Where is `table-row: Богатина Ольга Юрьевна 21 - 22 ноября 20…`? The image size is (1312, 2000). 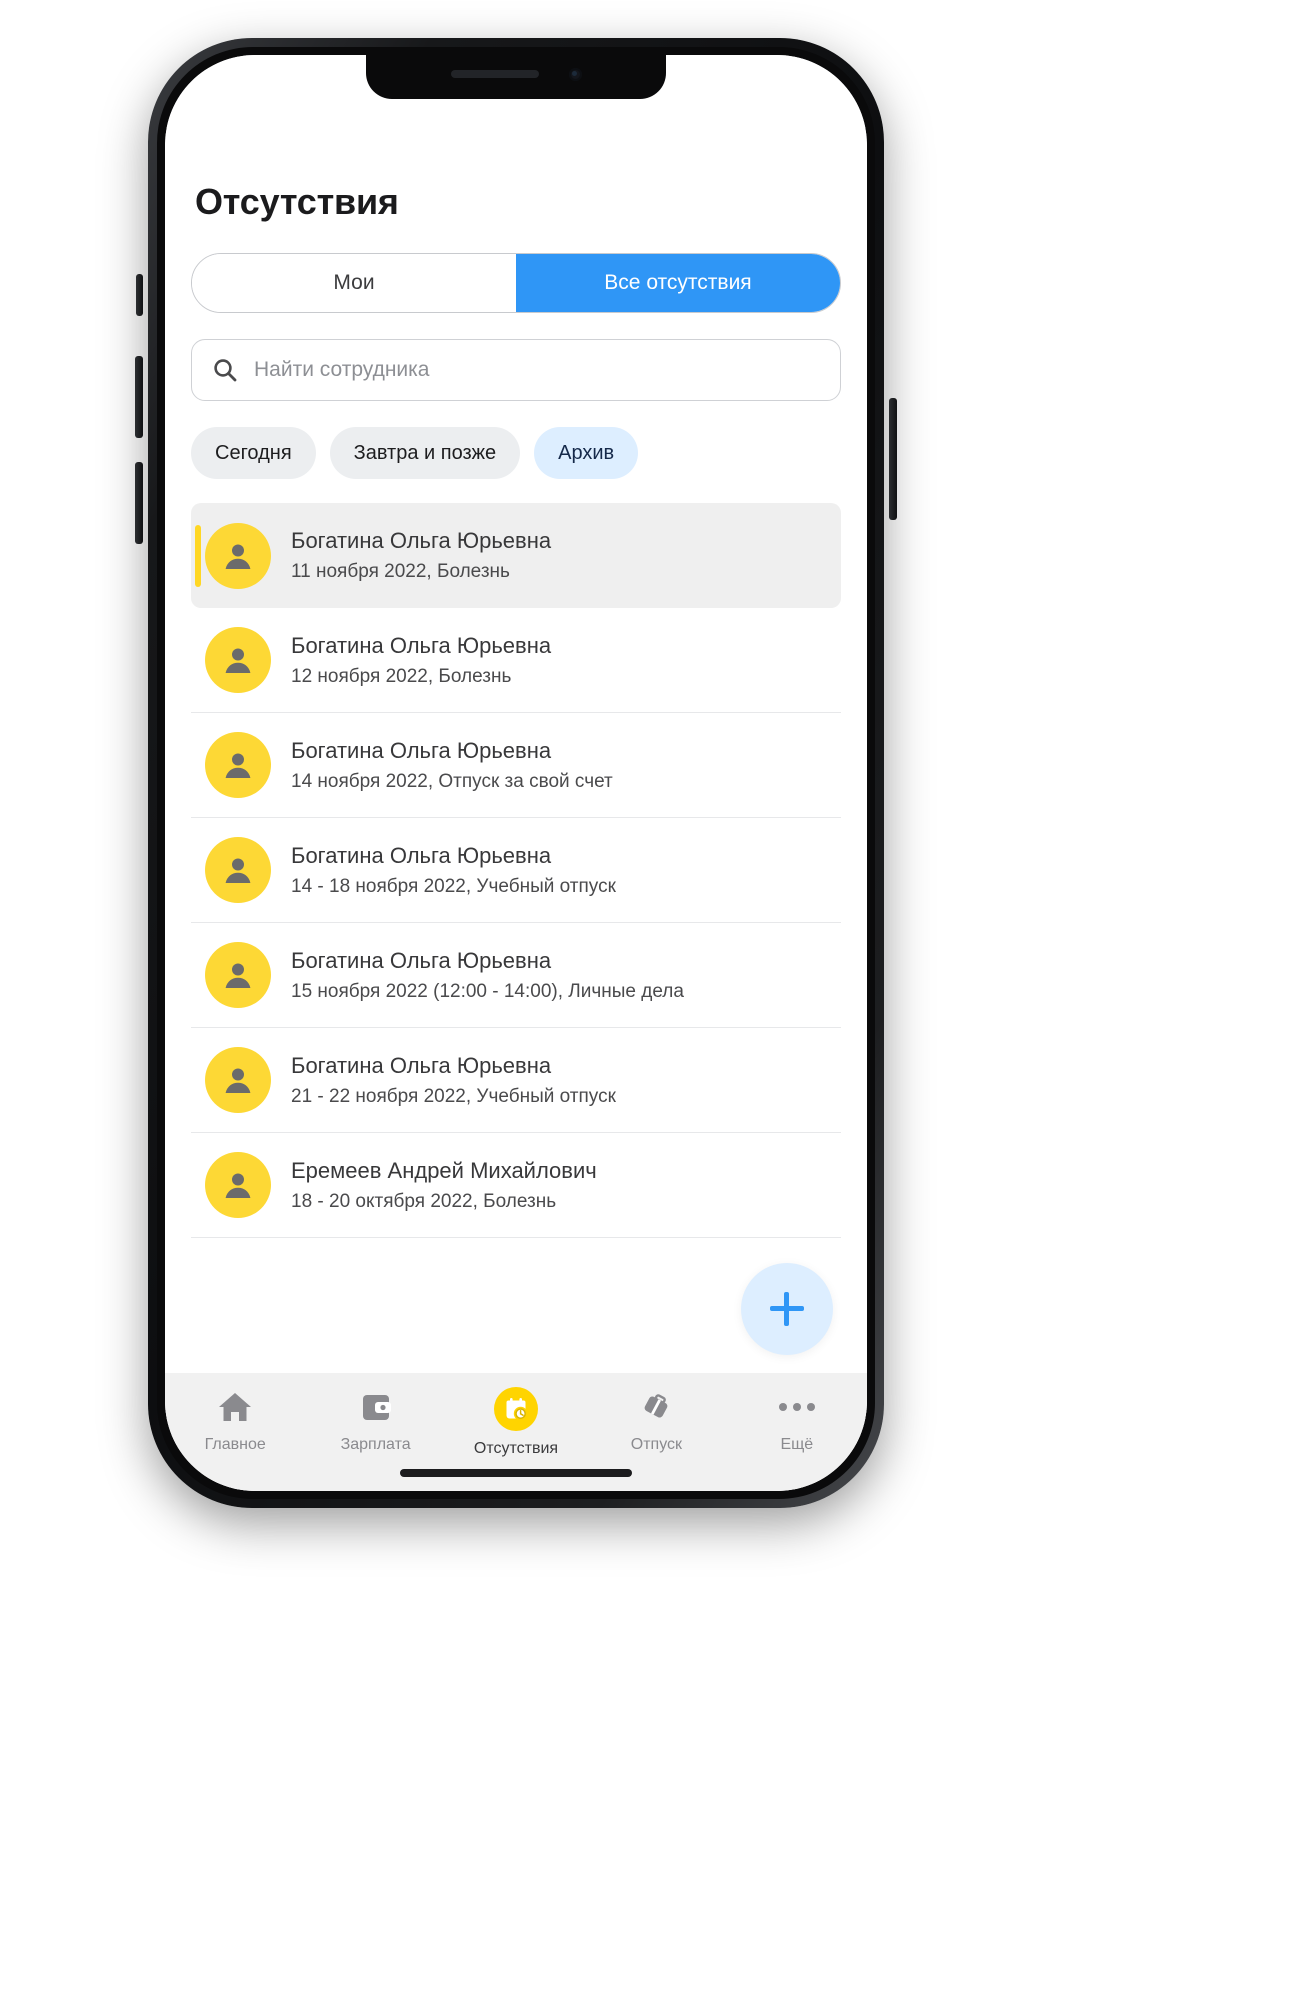
table-row: Богатина Ольга Юрьевна 21 - 22 ноября 20… is located at coordinates (516, 1080).